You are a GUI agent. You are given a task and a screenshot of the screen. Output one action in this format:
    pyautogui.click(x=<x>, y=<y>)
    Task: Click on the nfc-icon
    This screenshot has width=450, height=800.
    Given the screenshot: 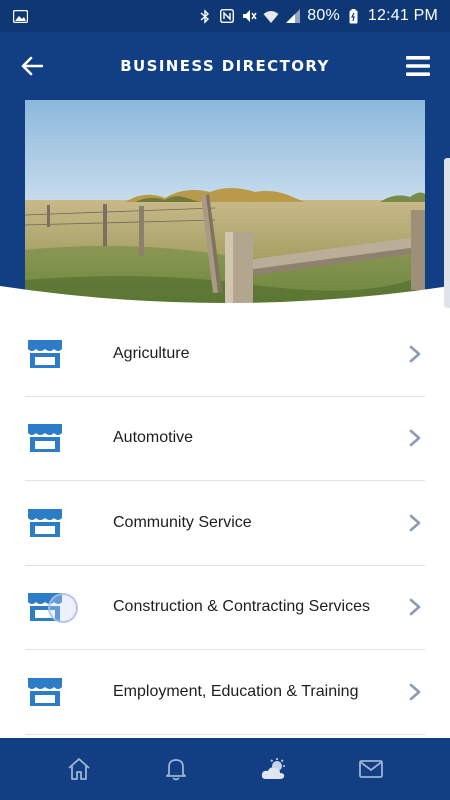 What is the action you would take?
    pyautogui.click(x=227, y=16)
    